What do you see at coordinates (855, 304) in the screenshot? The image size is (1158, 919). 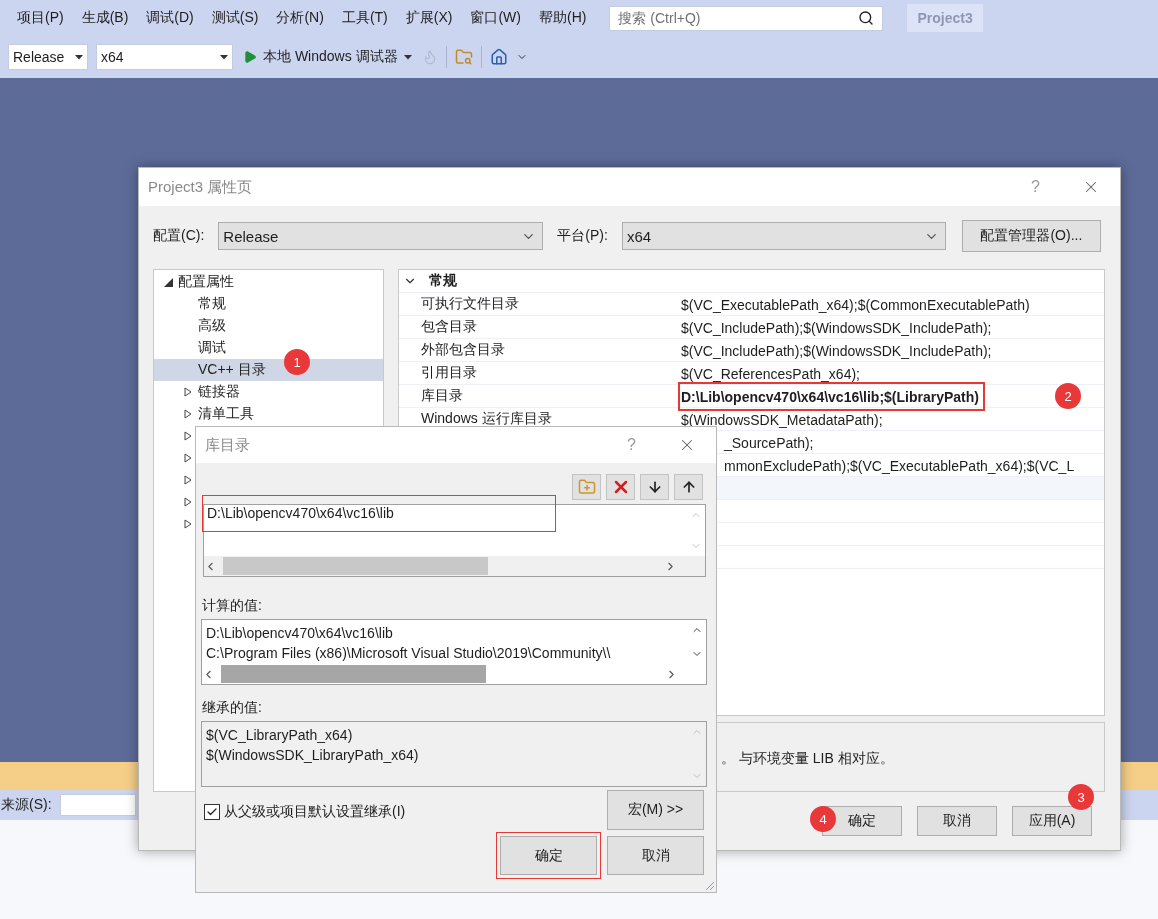 I see `property-value: $(VC_ExecutablePath_x64);$(CommonExecutablePath)` at bounding box center [855, 304].